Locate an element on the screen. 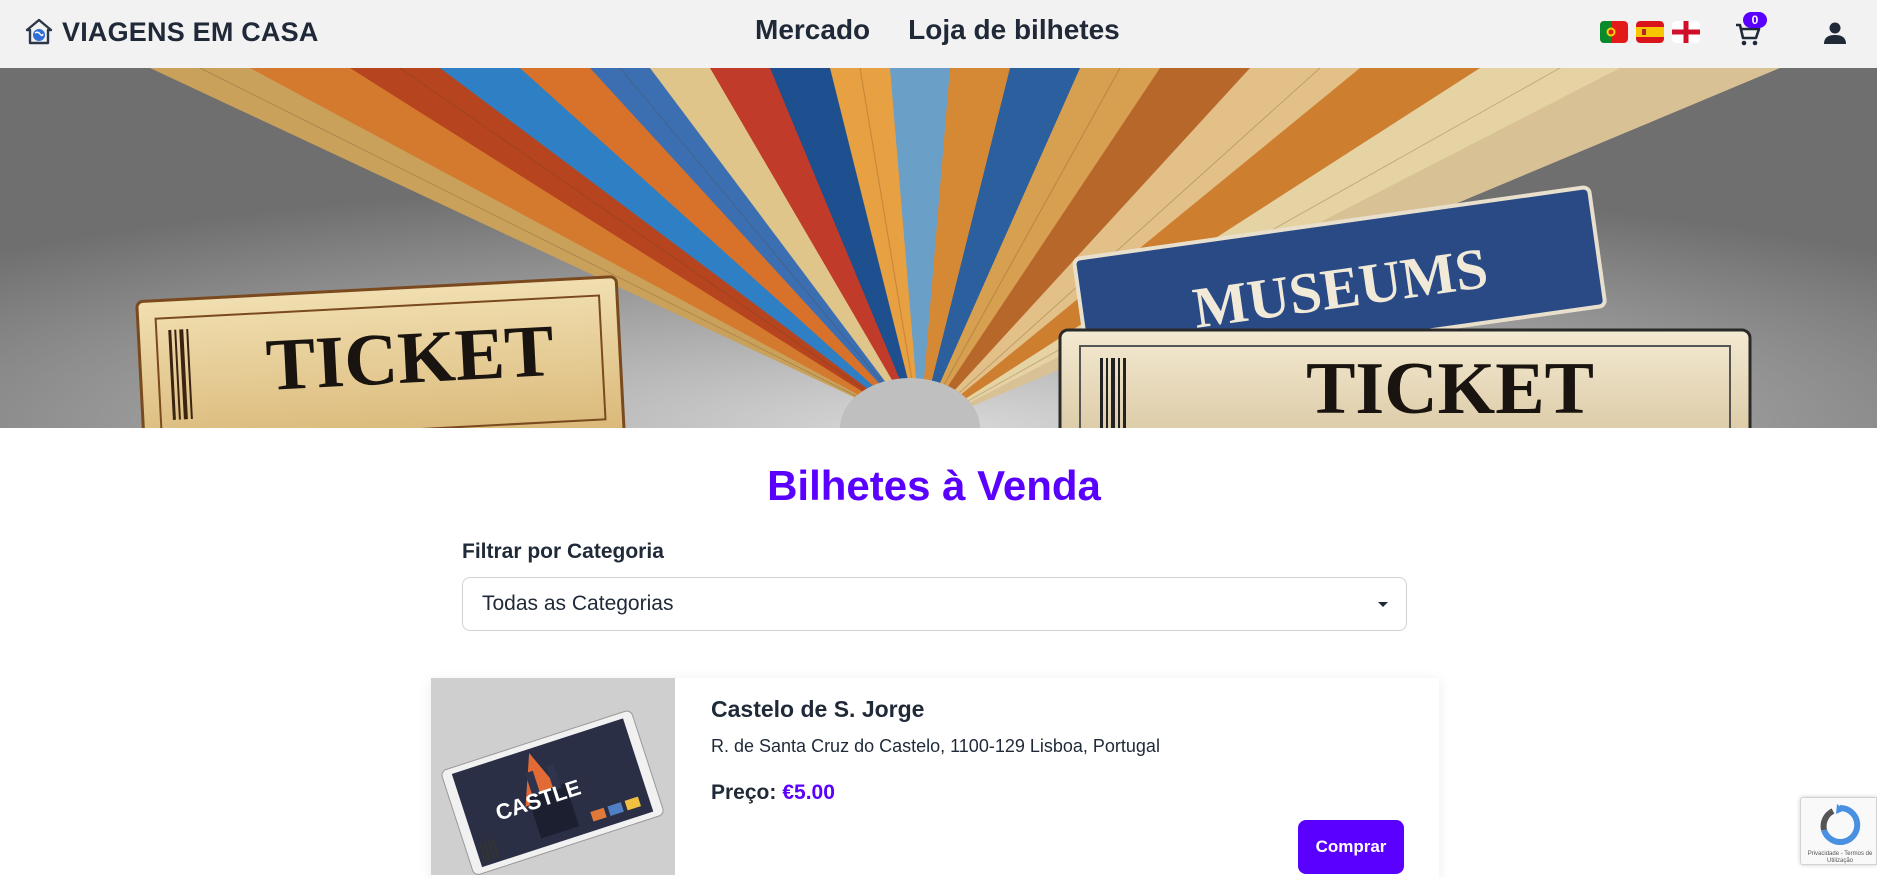 Image resolution: width=1877 pixels, height=878 pixels. spain-flag-icon is located at coordinates (1650, 32).